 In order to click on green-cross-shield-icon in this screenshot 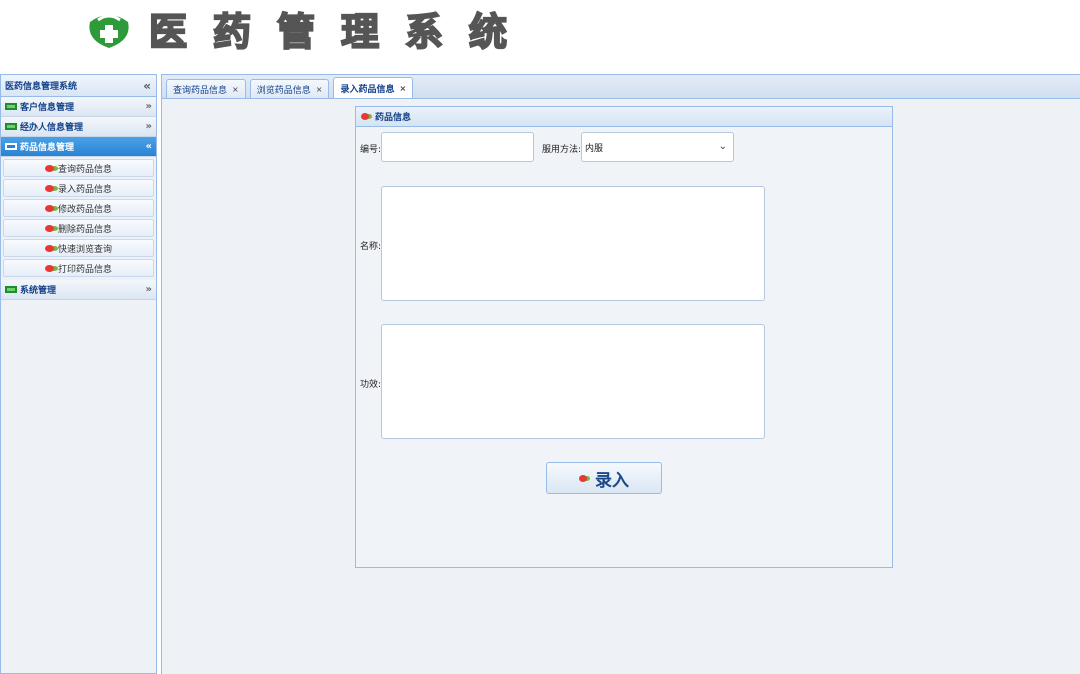, I will do `click(109, 31)`.